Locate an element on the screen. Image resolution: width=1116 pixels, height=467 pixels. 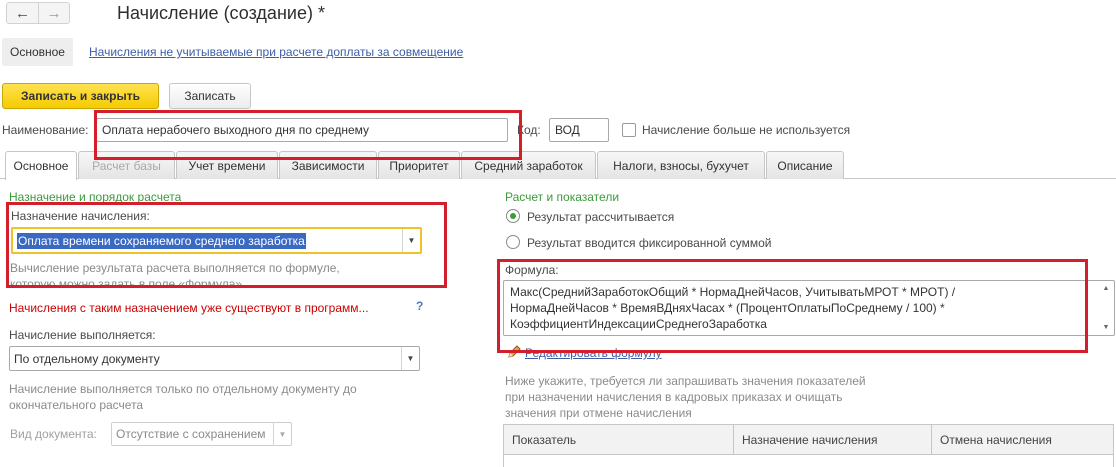
code-label: Код: is located at coordinates (529, 130).